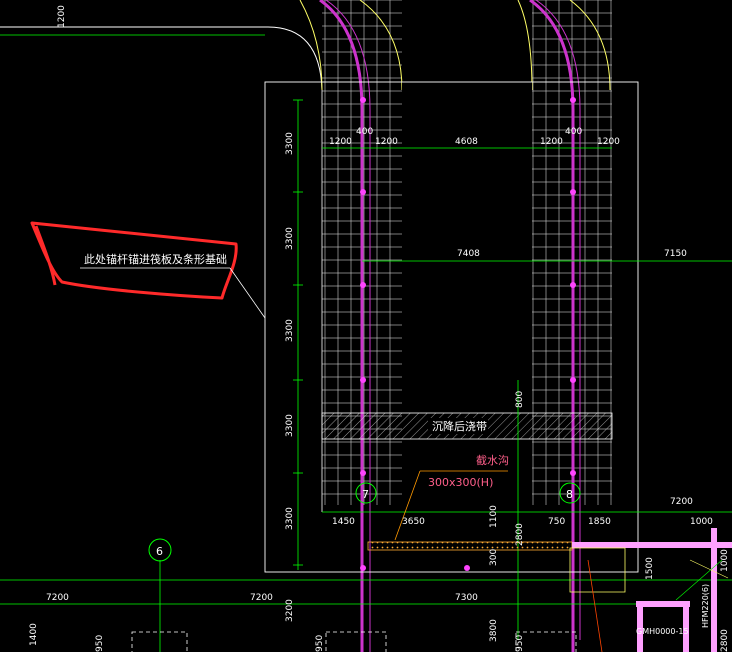 This screenshot has height=652, width=732. I want to click on dim-bot-c: 1100, so click(494, 516).